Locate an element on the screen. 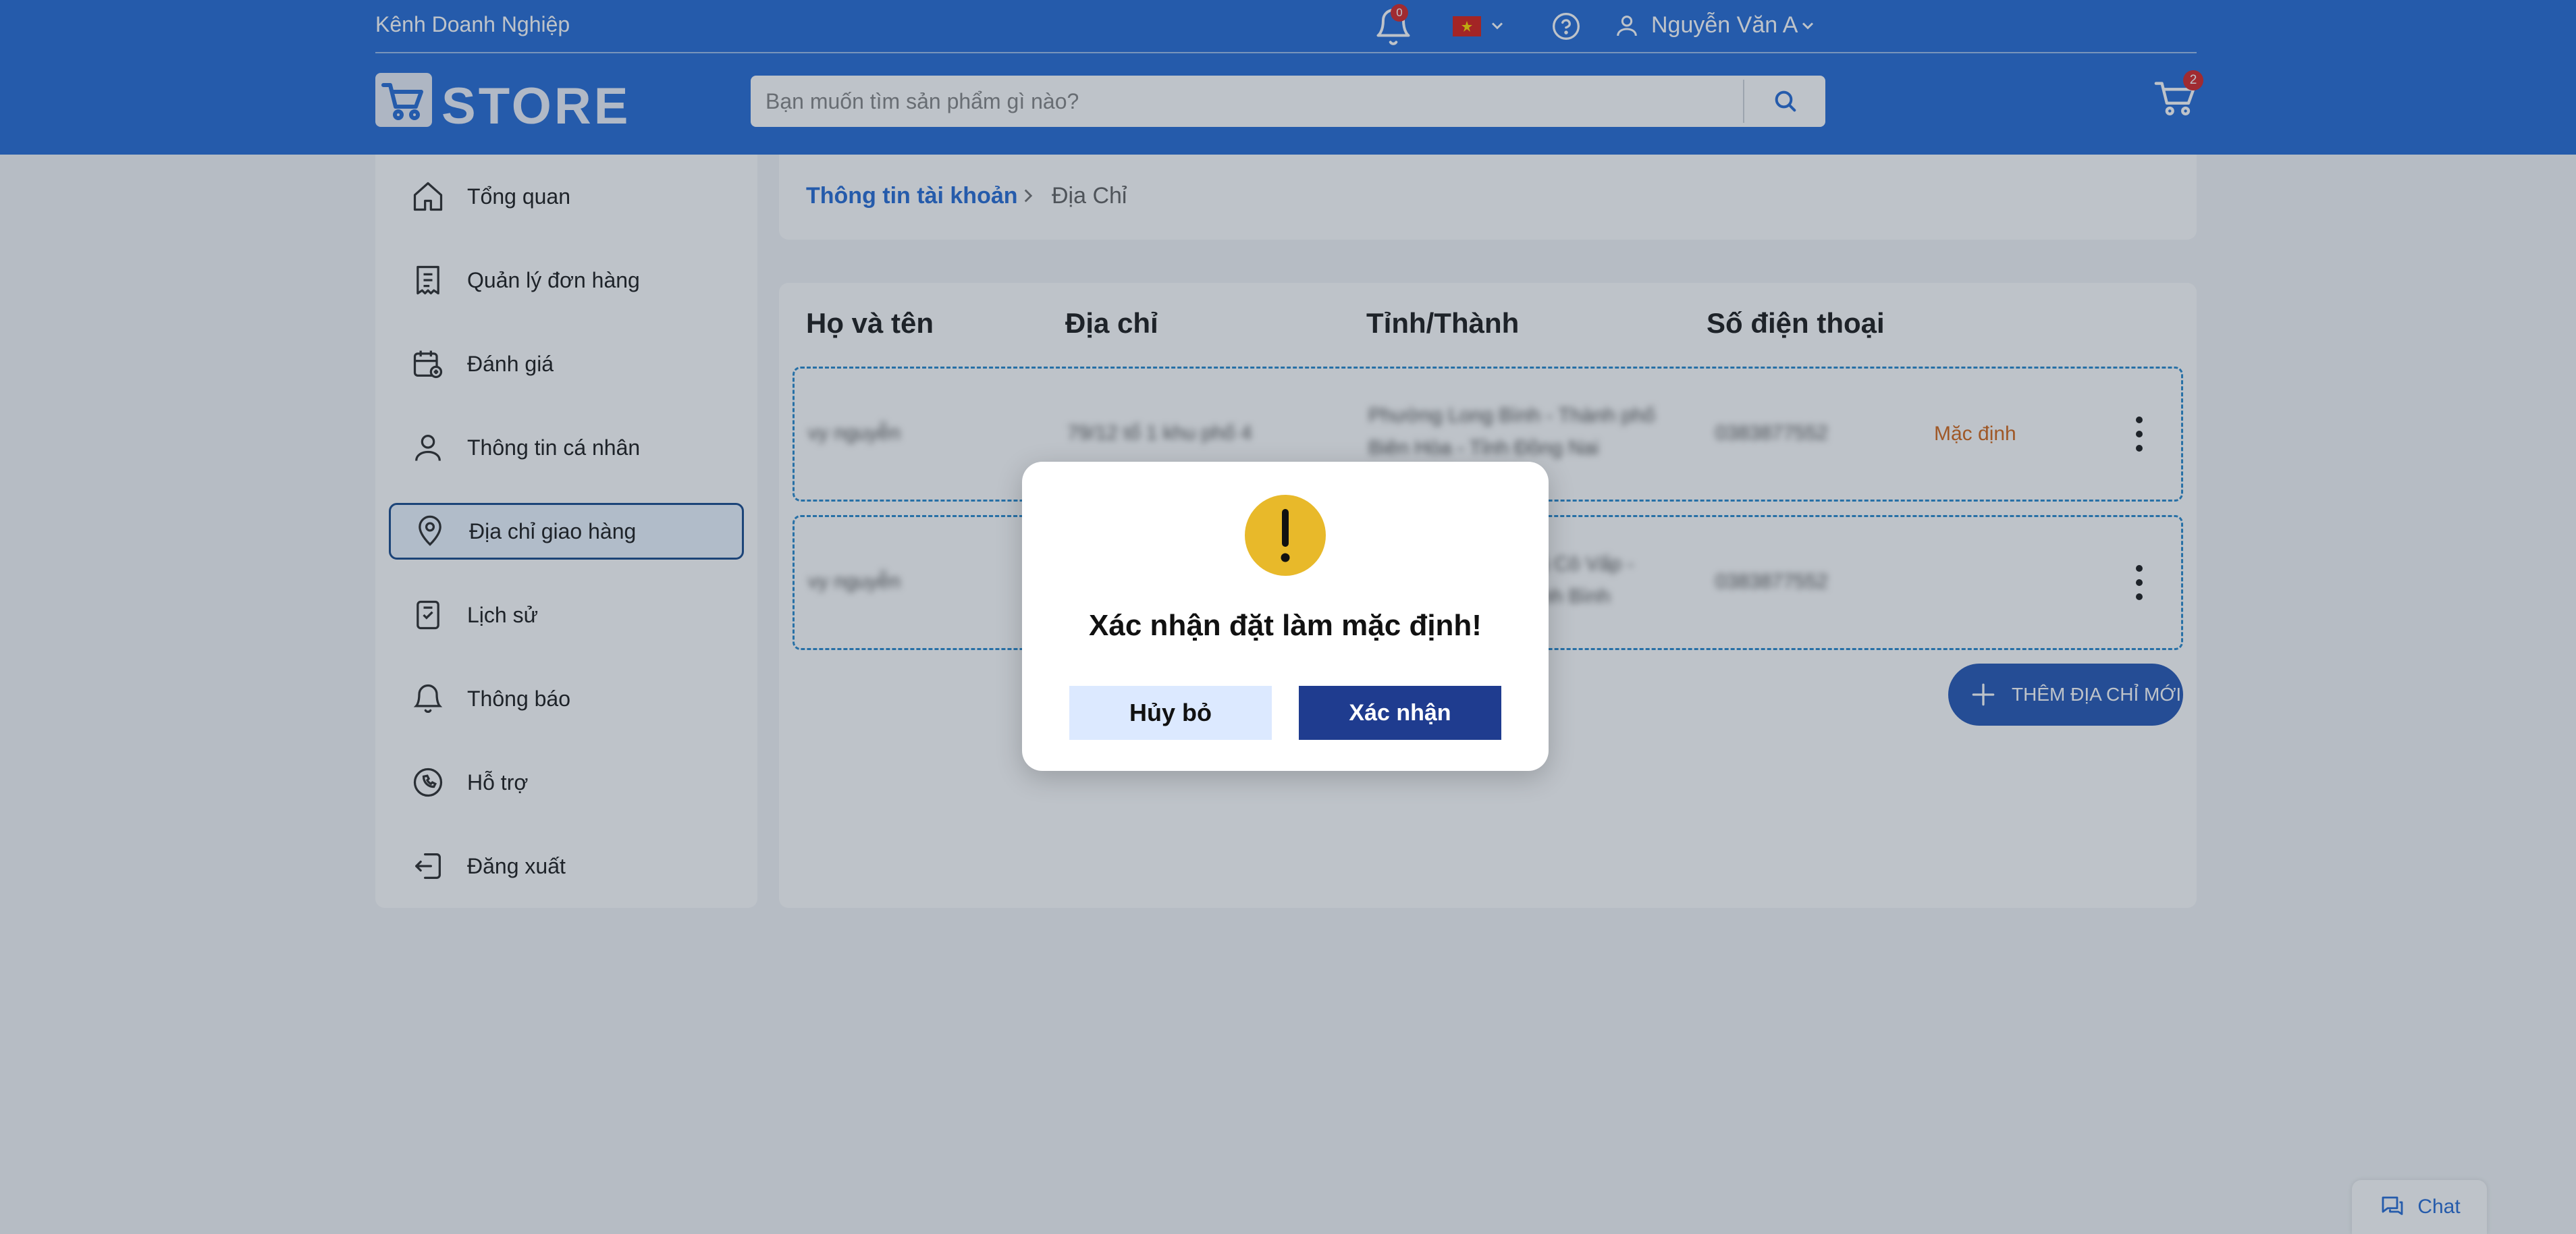 The width and height of the screenshot is (2576, 1234). confirm-button: Xác nhận is located at coordinates (1400, 713).